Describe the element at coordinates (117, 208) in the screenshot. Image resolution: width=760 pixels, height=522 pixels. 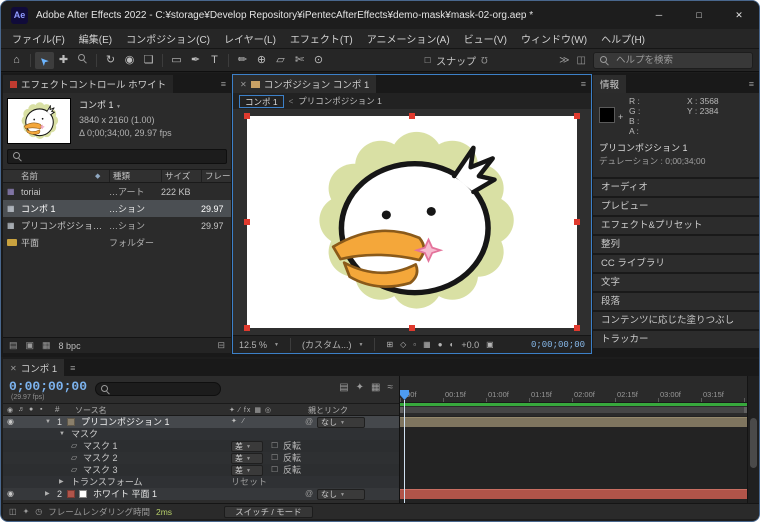
I see `project-row-comp1: ▦ コンポ 1 …ション 29.97` at that location.